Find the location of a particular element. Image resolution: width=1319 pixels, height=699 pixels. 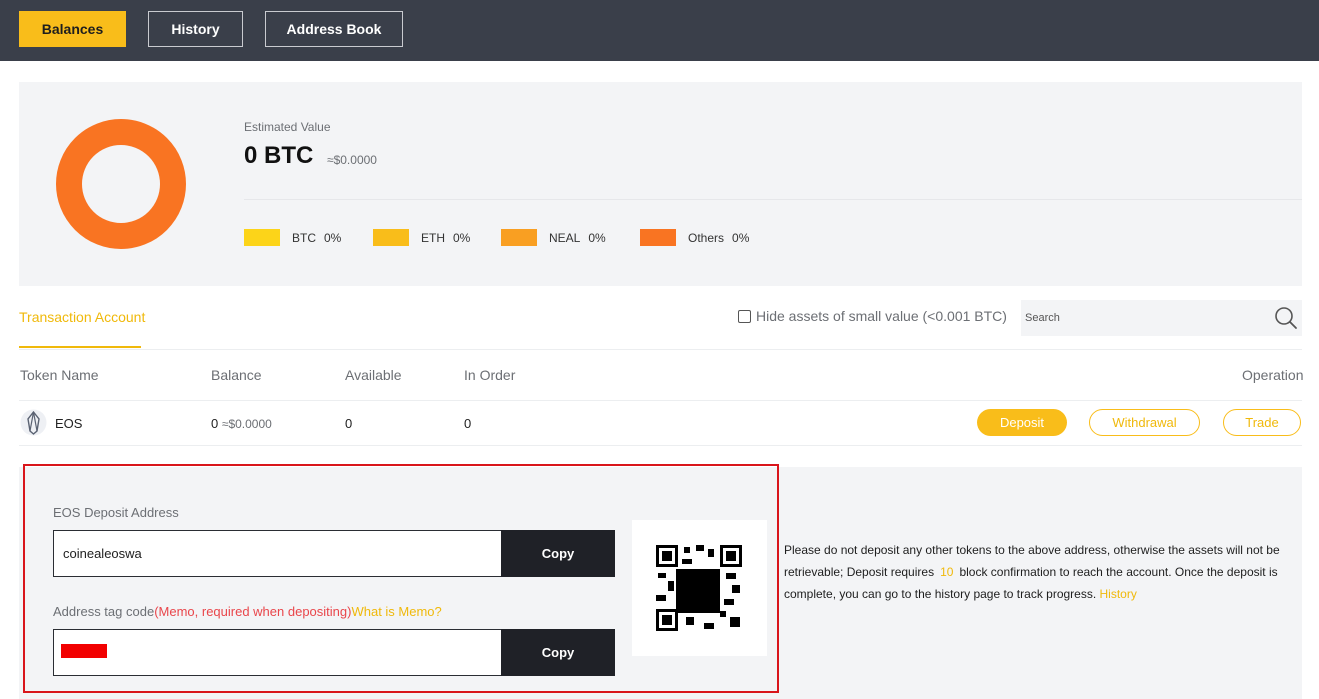

legend-swatch-btc is located at coordinates (262, 237).